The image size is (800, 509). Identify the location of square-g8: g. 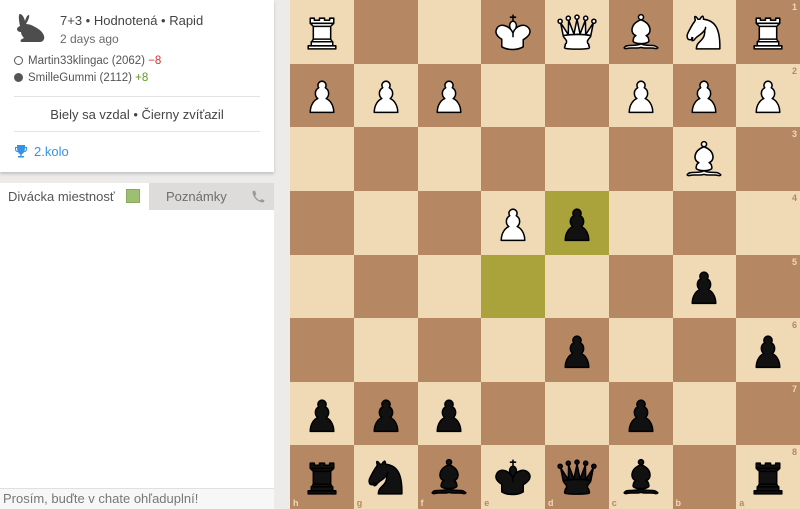
(385, 477).